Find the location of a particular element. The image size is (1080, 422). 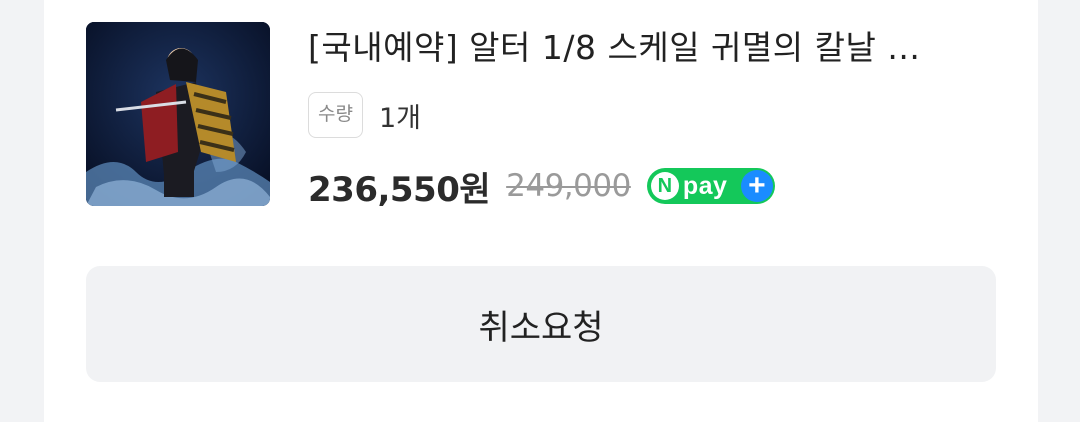

plus-icon: + is located at coordinates (756, 186).